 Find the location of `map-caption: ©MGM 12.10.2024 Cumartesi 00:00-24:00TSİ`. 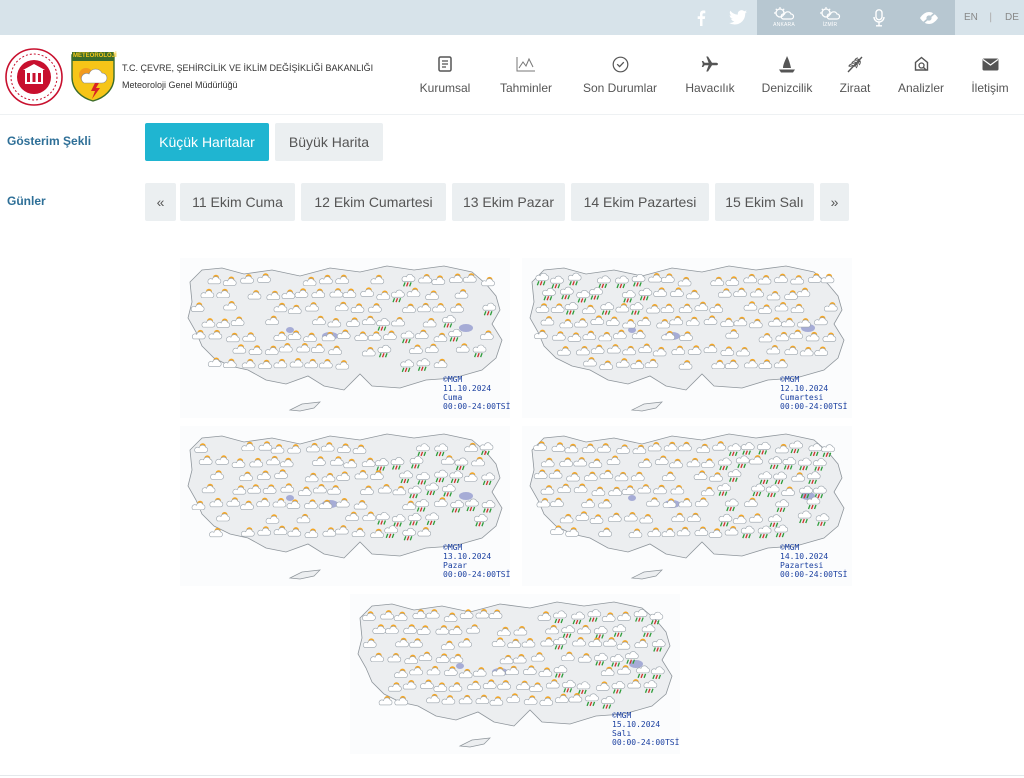

map-caption: ©MGM 12.10.2024 Cumartesi 00:00-24:00TSİ is located at coordinates (813, 393).